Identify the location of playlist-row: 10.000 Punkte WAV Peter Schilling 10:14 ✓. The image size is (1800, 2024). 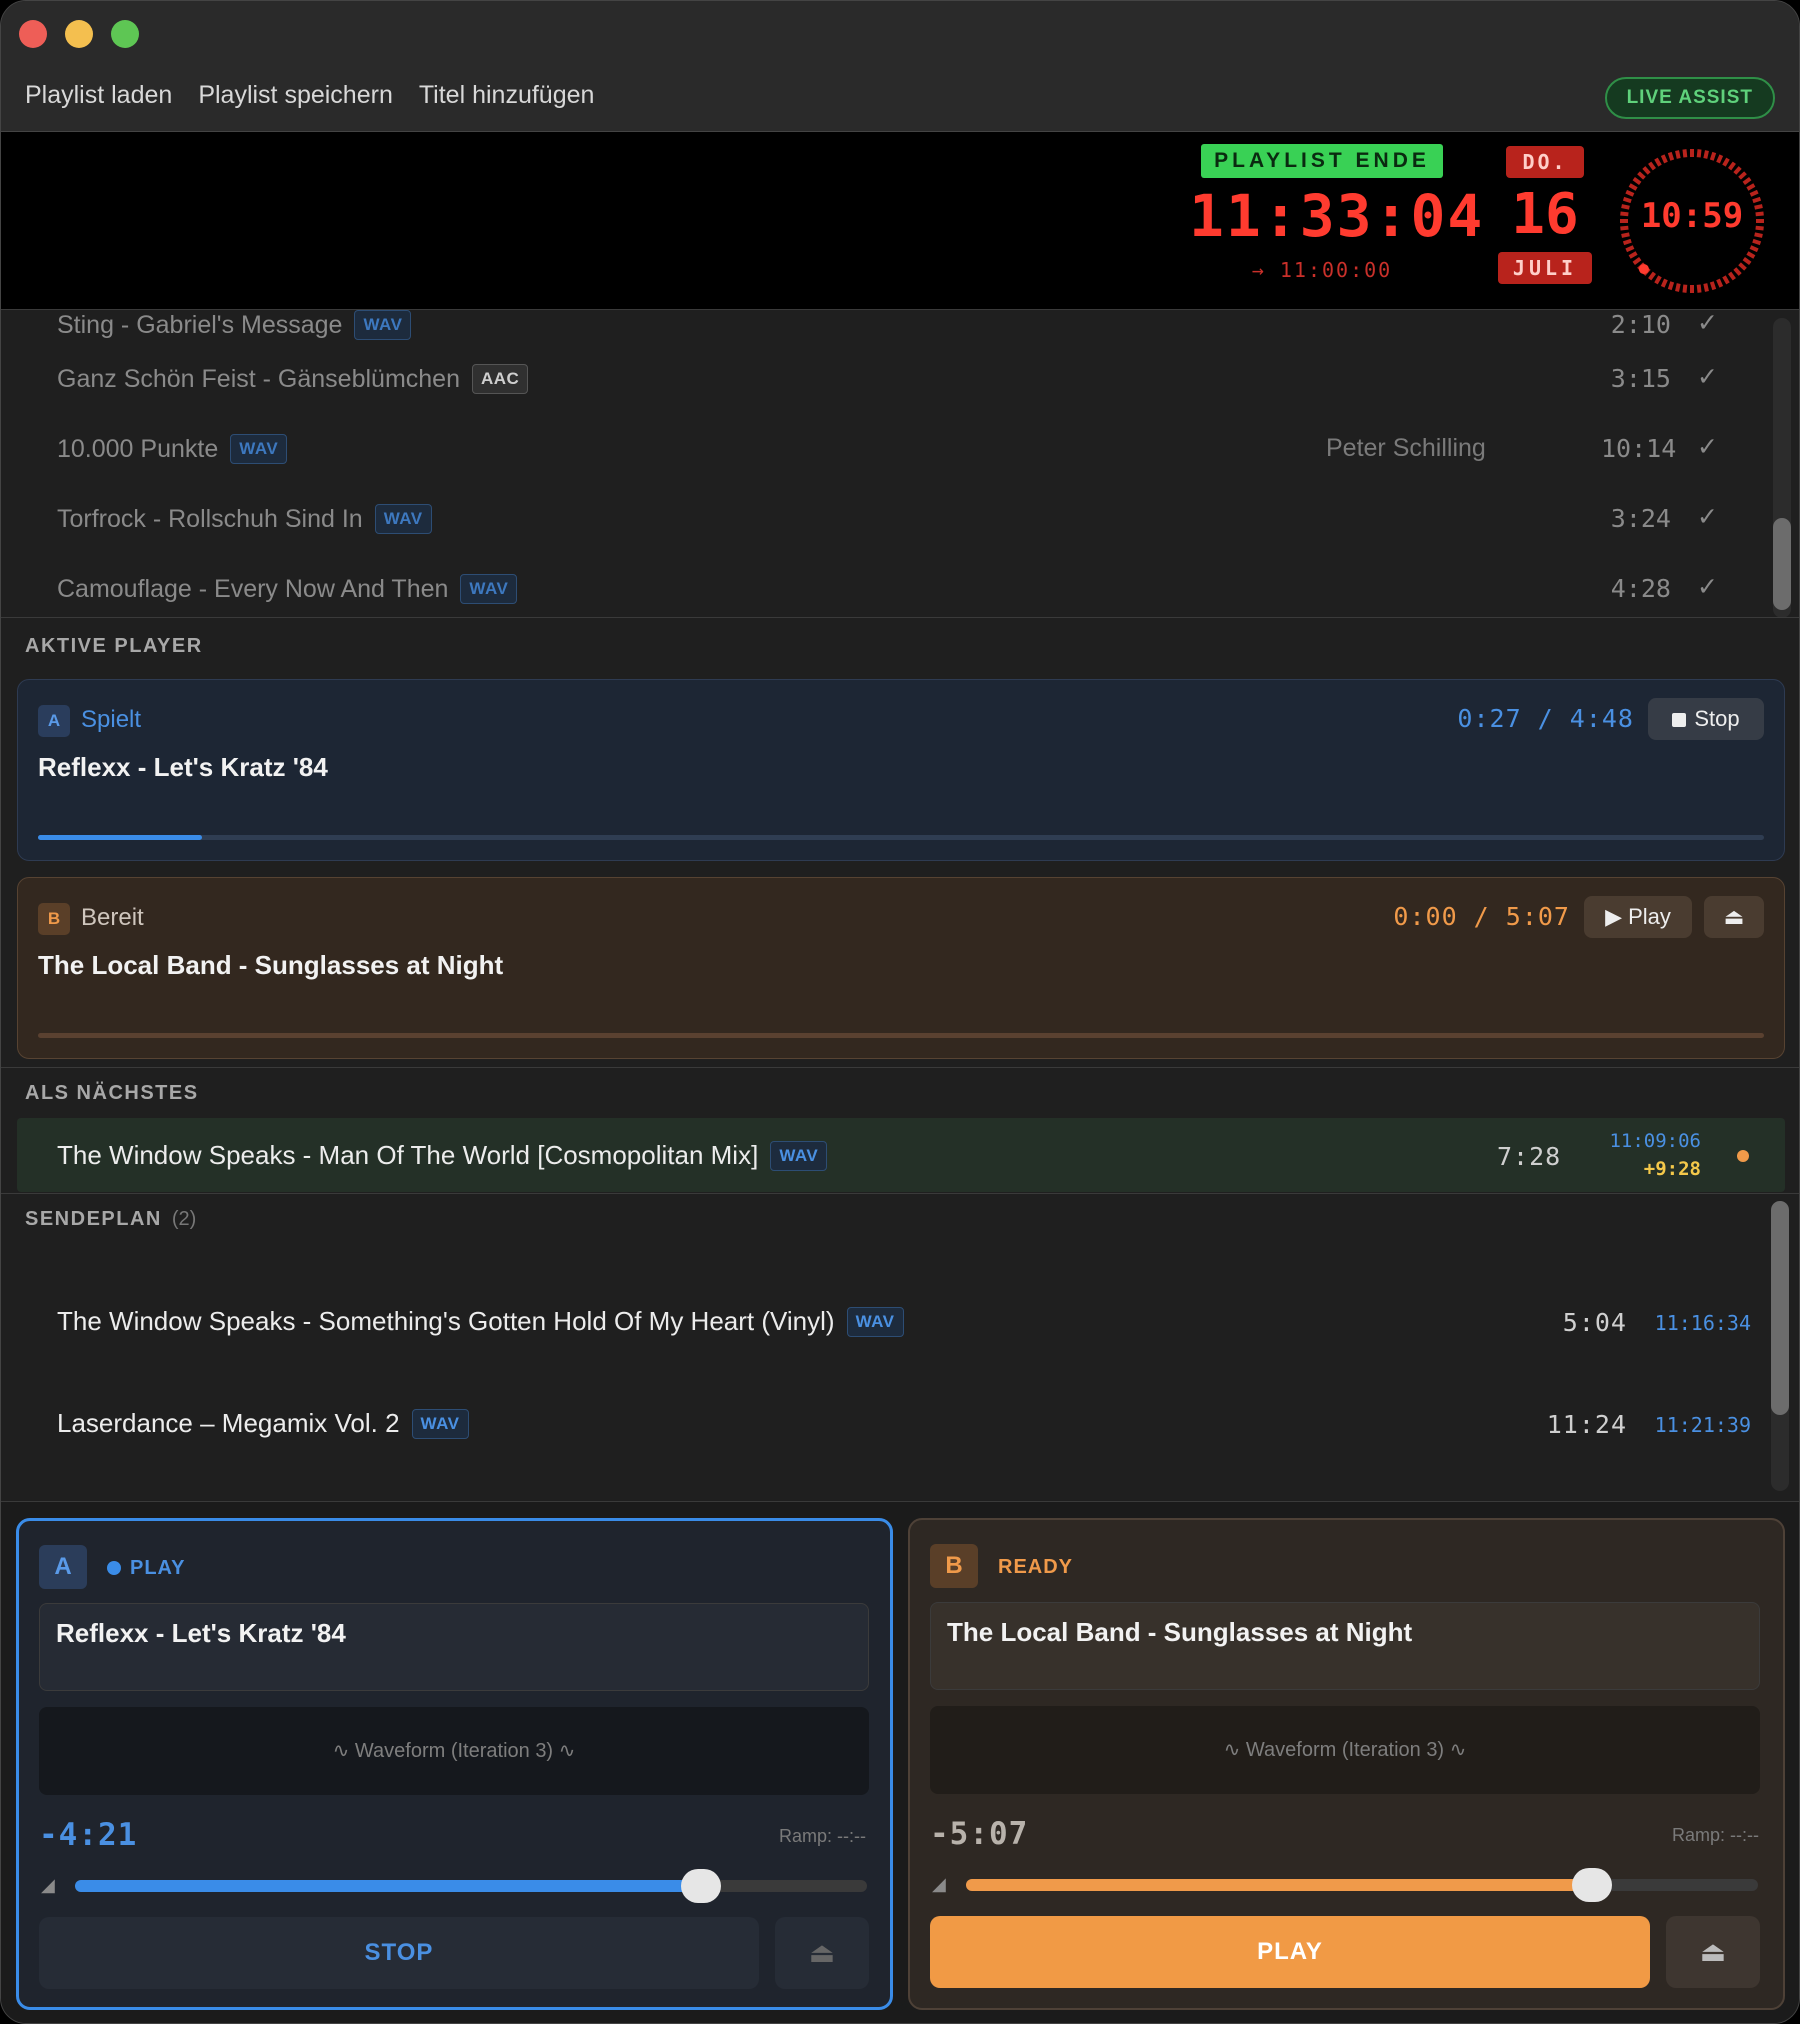
(881, 447).